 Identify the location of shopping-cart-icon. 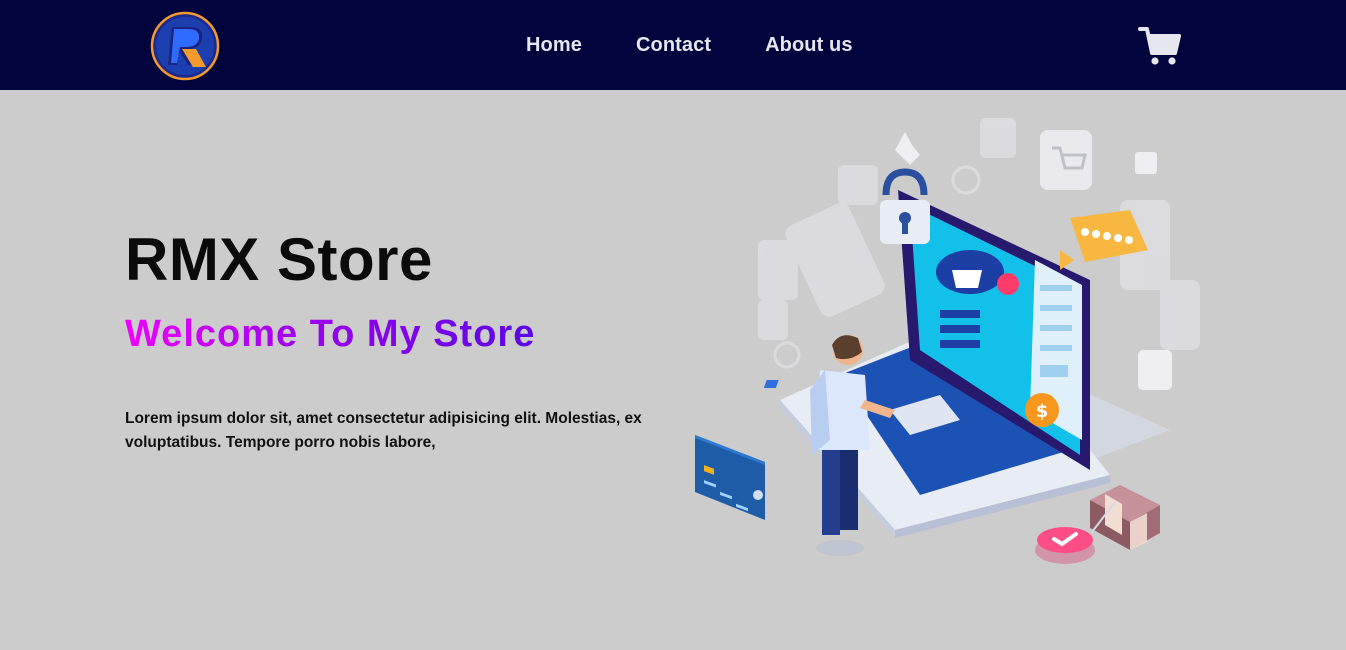
(1160, 47).